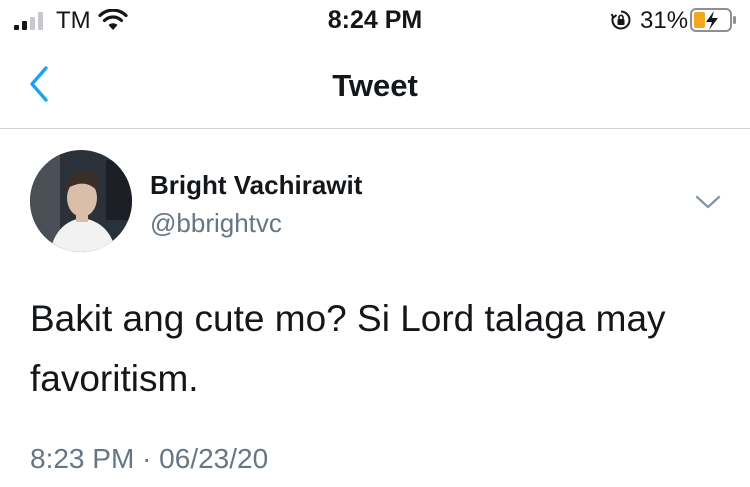  What do you see at coordinates (664, 20) in the screenshot?
I see `battery-percent: 31%` at bounding box center [664, 20].